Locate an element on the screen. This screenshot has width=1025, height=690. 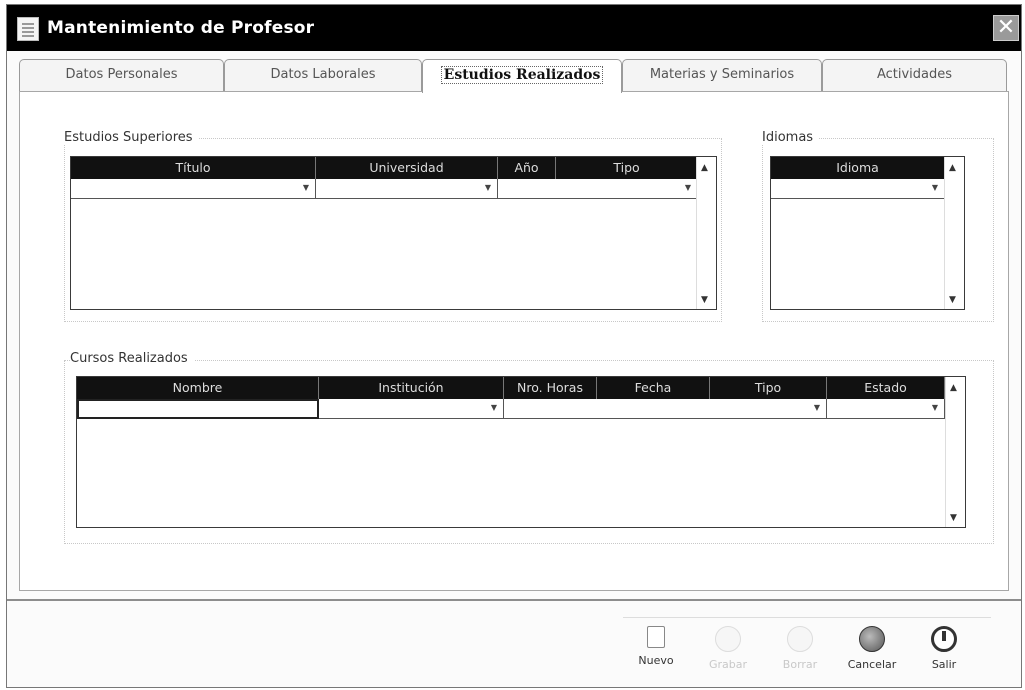
grabar-button: Grabar is located at coordinates (728, 653).